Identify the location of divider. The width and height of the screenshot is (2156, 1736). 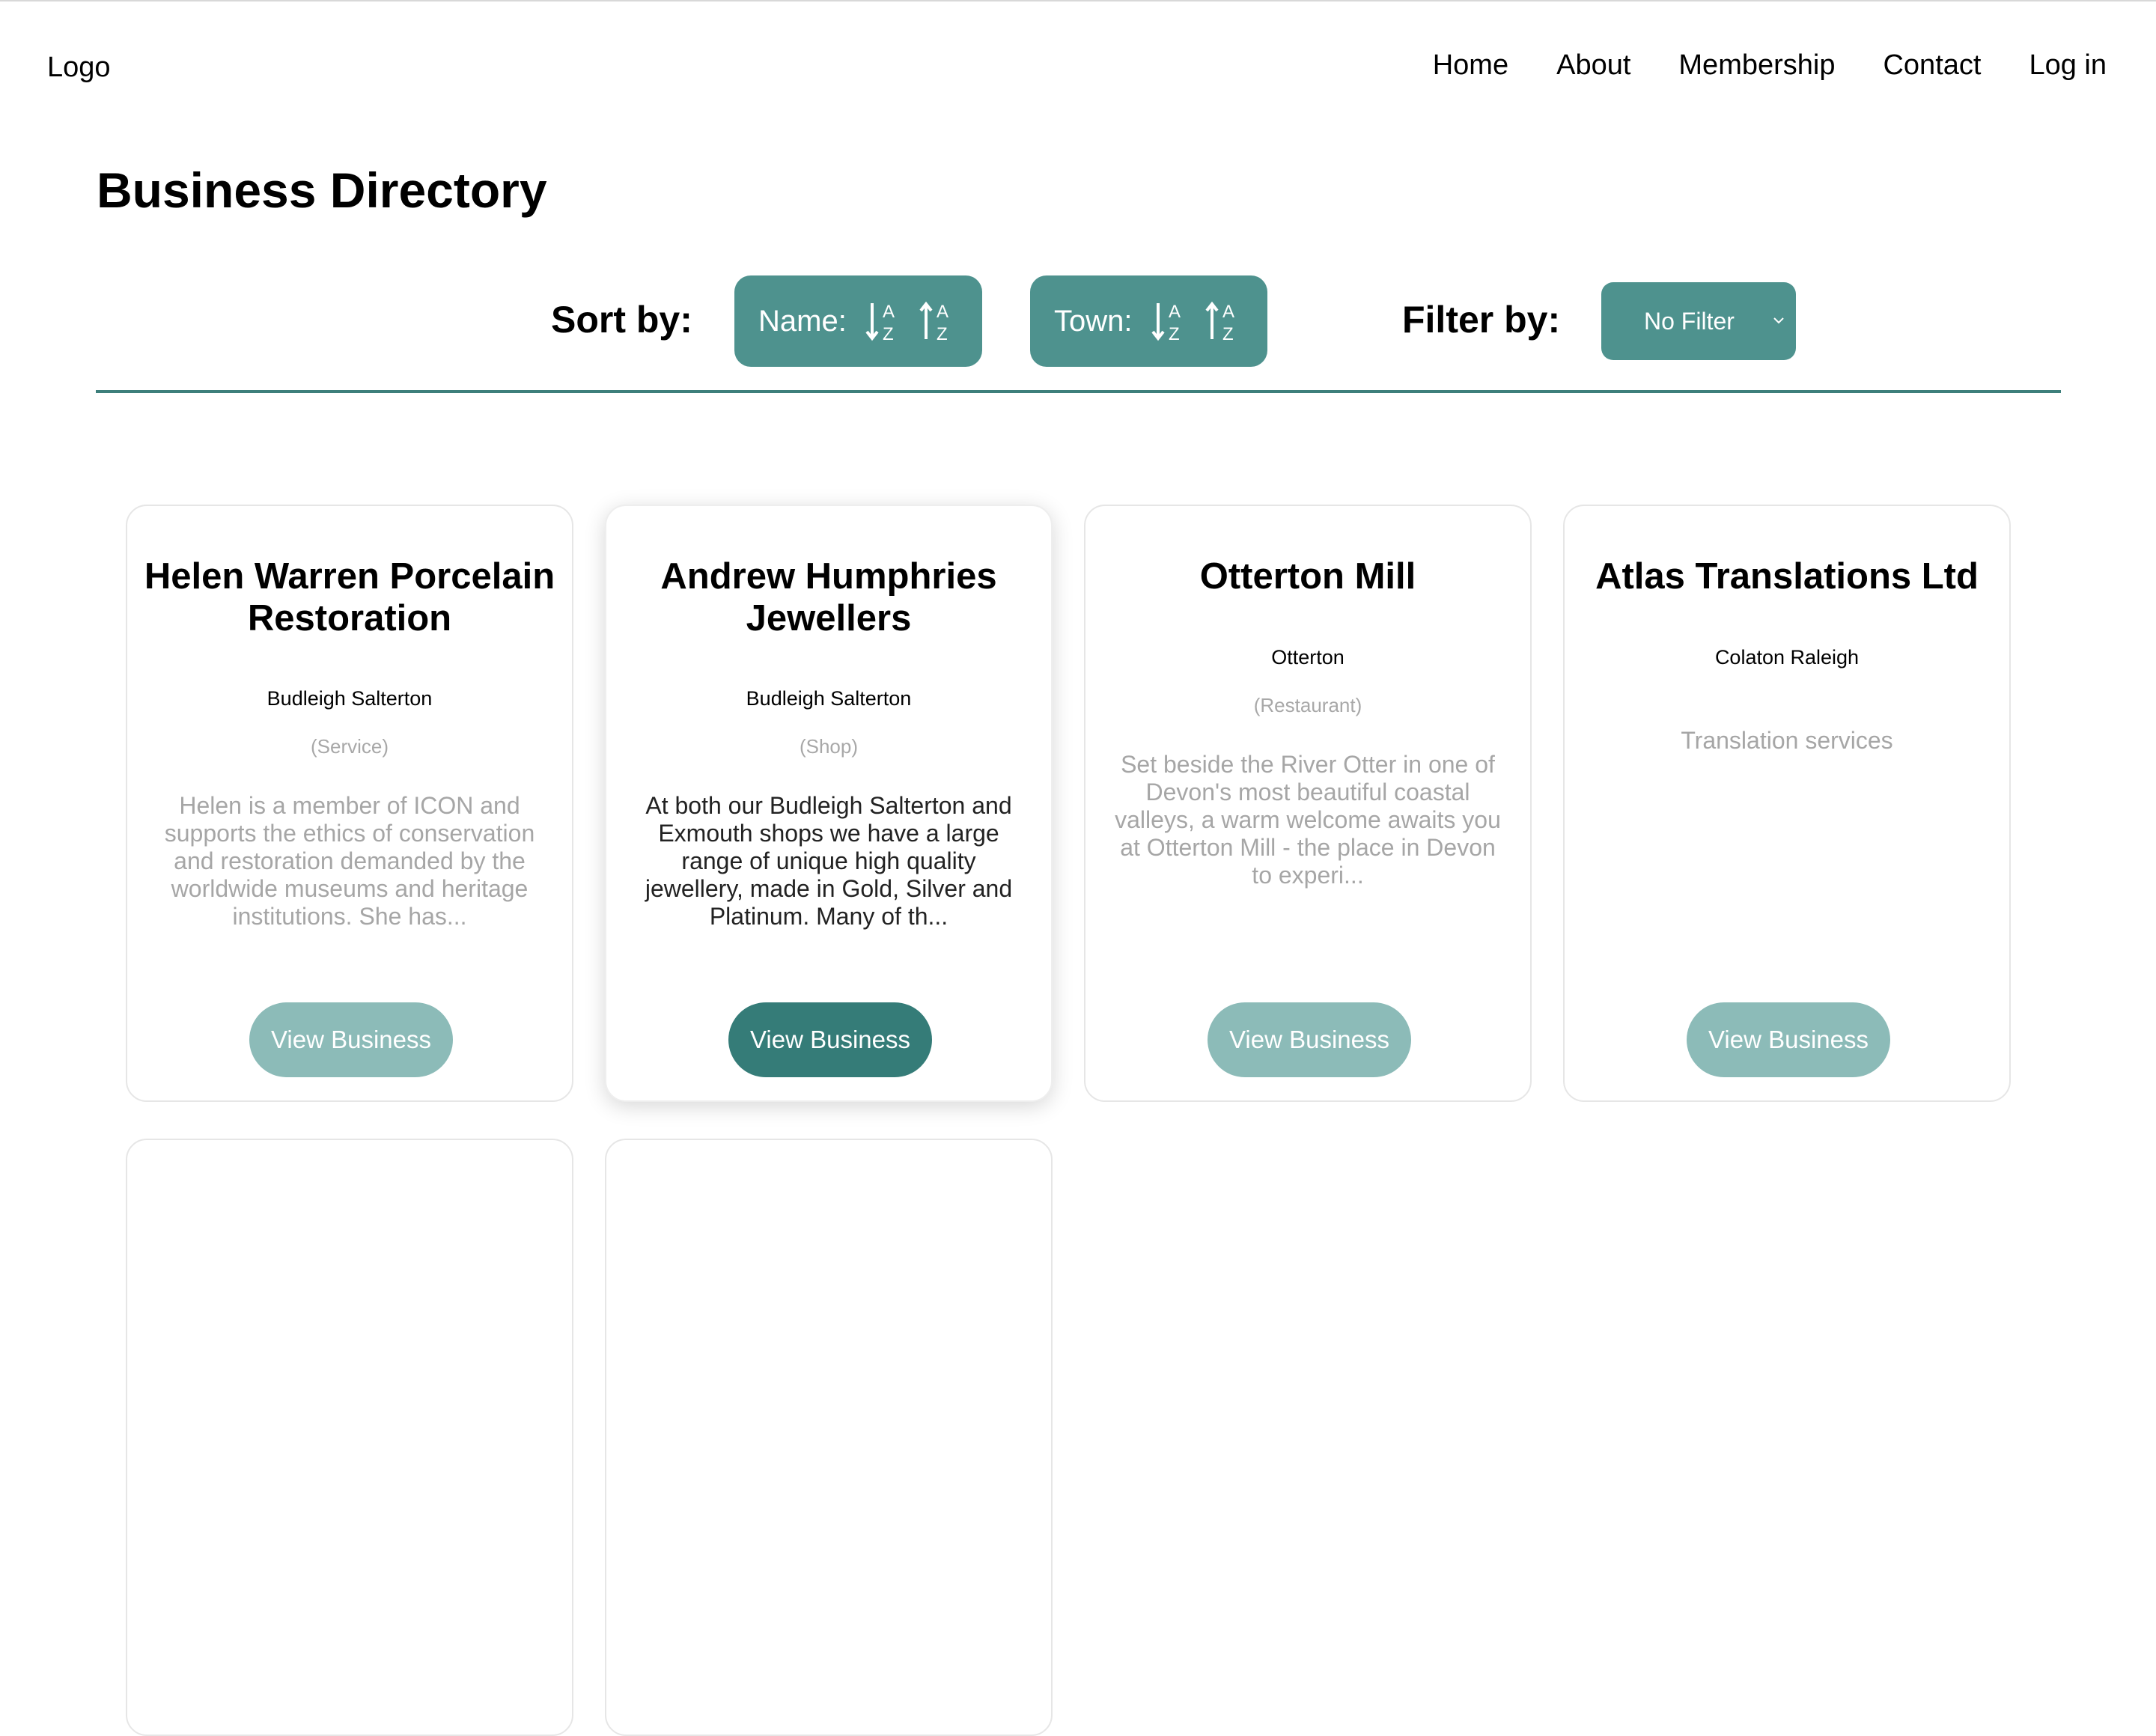
(1078, 392).